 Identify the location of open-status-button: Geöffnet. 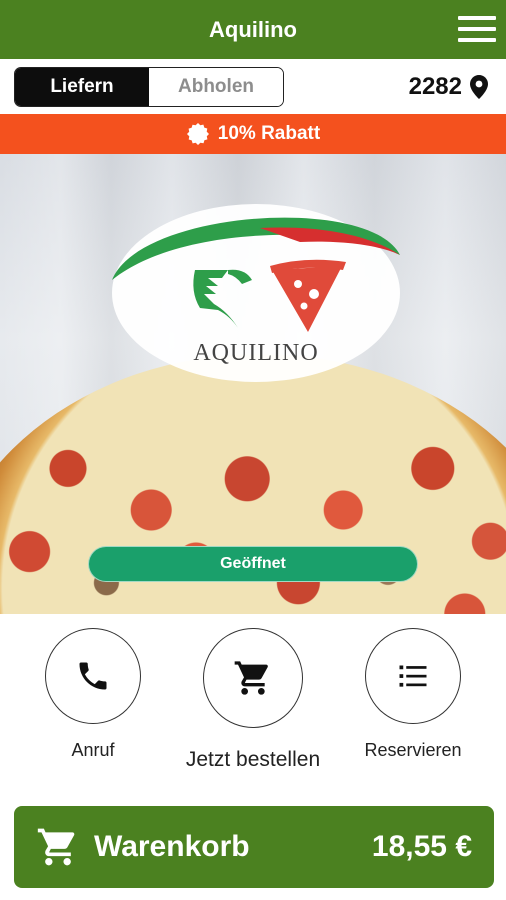
(253, 564).